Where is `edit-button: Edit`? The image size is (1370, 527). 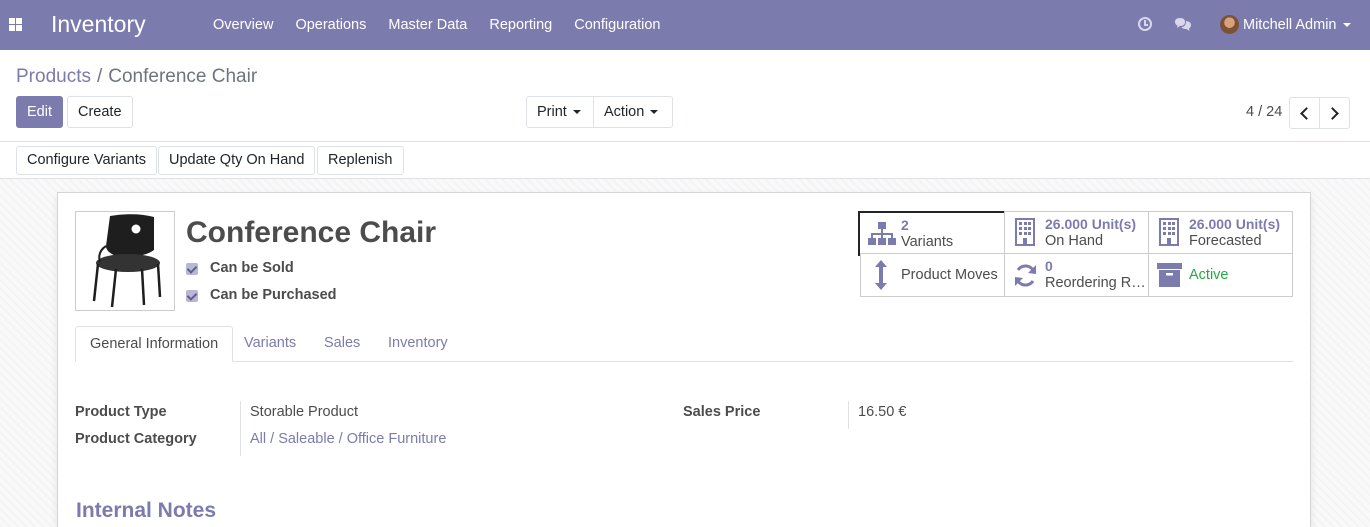 edit-button: Edit is located at coordinates (39, 112).